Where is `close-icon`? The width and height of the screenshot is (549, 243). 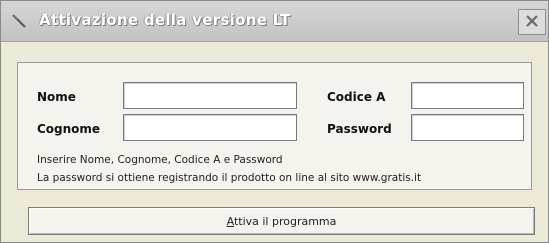
close-icon is located at coordinates (532, 22).